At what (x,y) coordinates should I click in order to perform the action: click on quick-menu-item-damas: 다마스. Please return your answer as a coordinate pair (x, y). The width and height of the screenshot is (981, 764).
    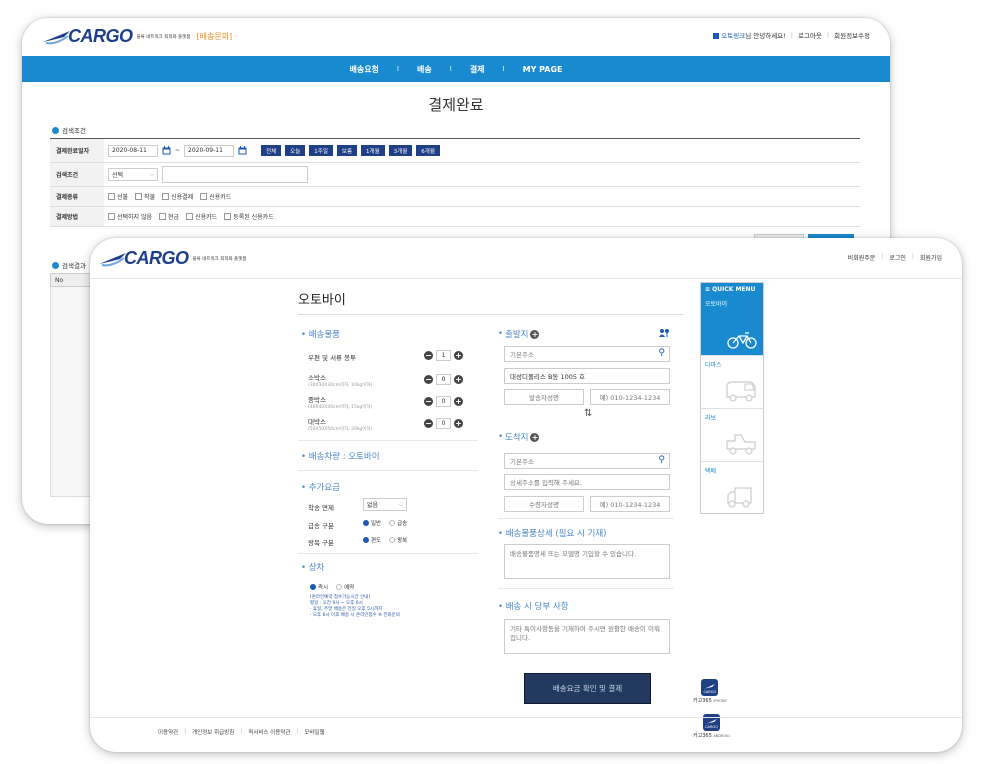
    Looking at the image, I should click on (732, 381).